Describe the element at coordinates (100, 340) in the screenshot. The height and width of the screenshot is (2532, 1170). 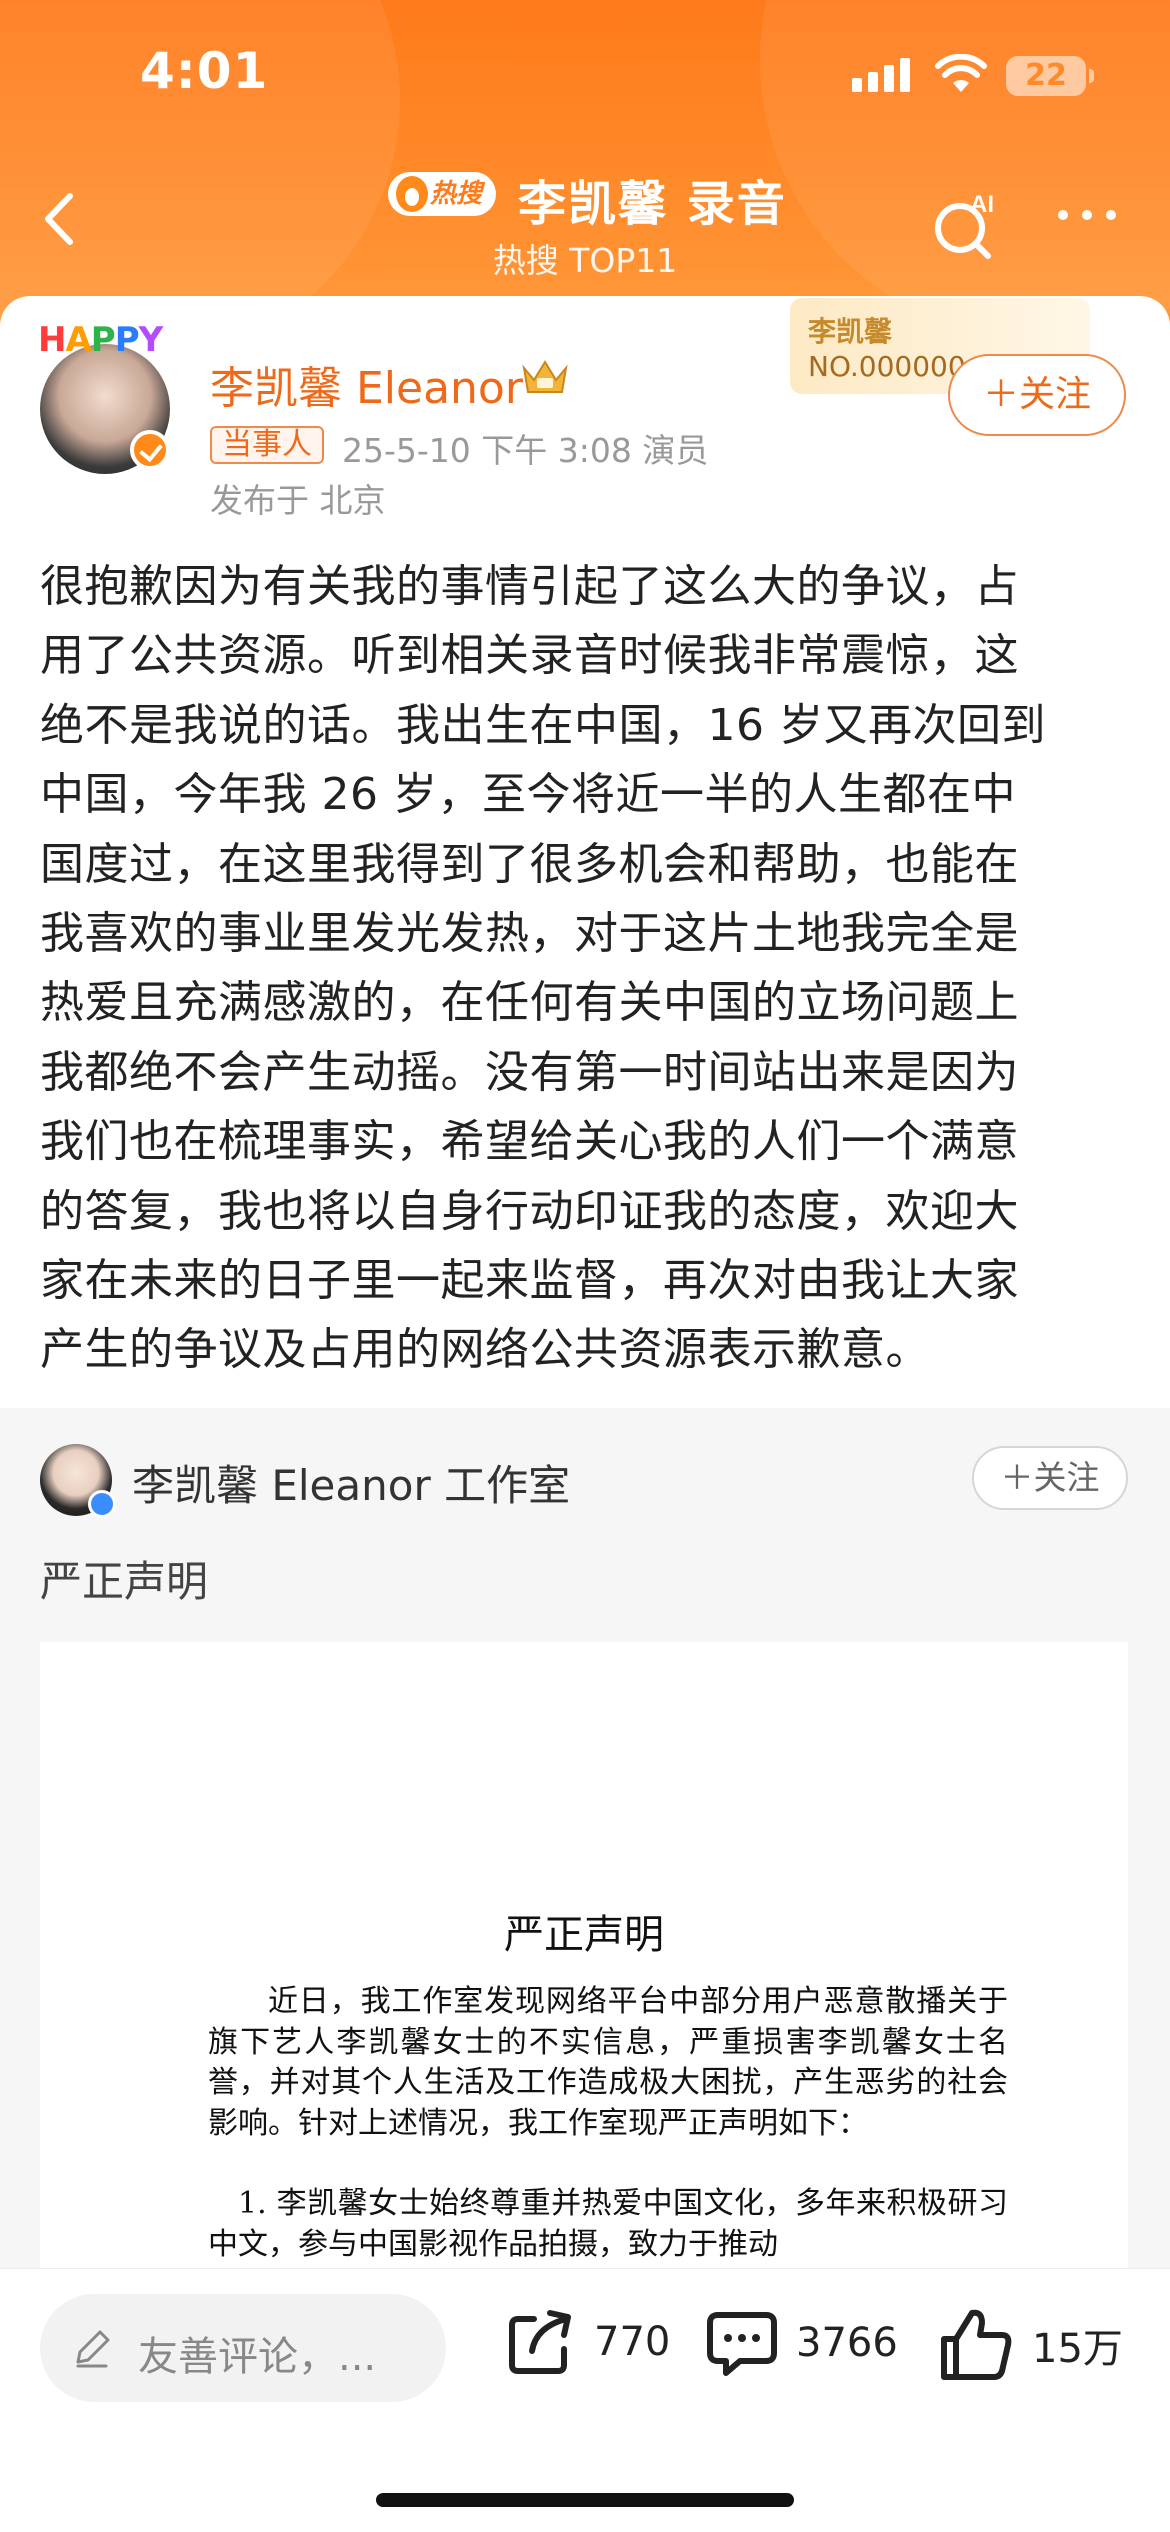
I see `avatar-decoration: HAPPY` at that location.